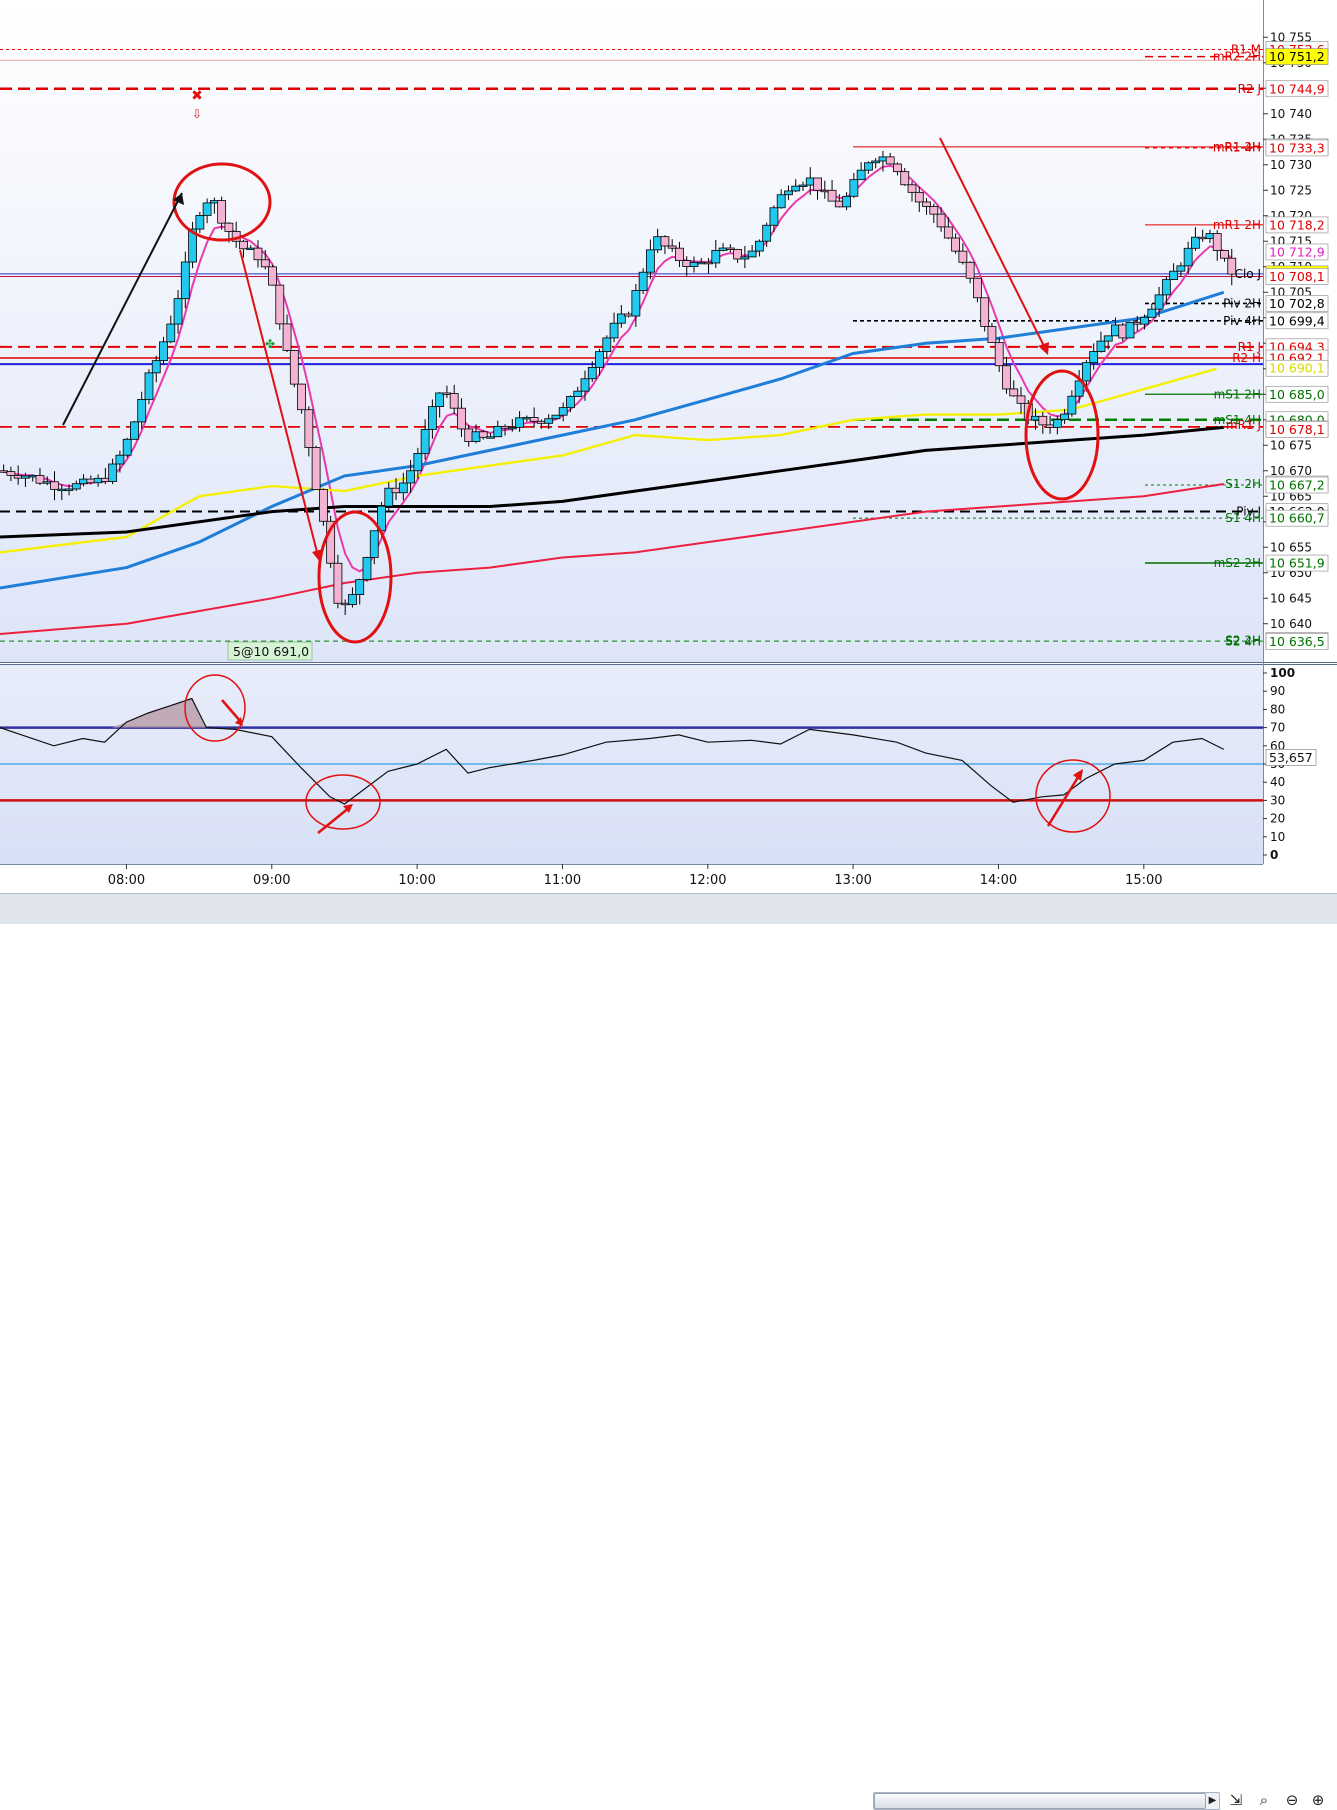  Describe the element at coordinates (562, 880) in the screenshot. I see `time-tick-label: 11:00` at that location.